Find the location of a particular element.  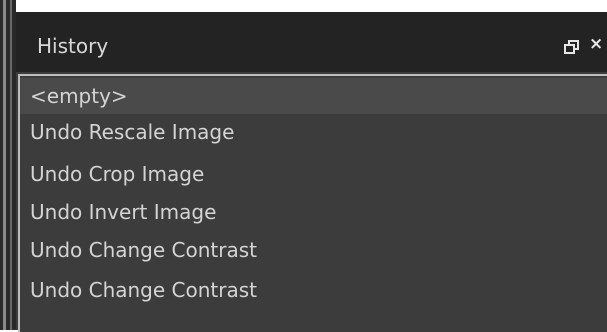

panel-title: History is located at coordinates (73, 46).